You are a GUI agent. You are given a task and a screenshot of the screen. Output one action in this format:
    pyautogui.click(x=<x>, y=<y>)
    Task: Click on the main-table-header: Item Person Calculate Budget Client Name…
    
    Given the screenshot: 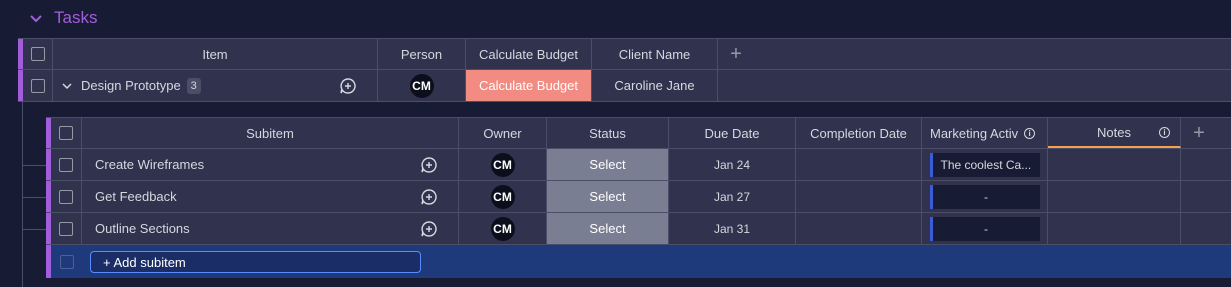 What is the action you would take?
    pyautogui.click(x=624, y=54)
    